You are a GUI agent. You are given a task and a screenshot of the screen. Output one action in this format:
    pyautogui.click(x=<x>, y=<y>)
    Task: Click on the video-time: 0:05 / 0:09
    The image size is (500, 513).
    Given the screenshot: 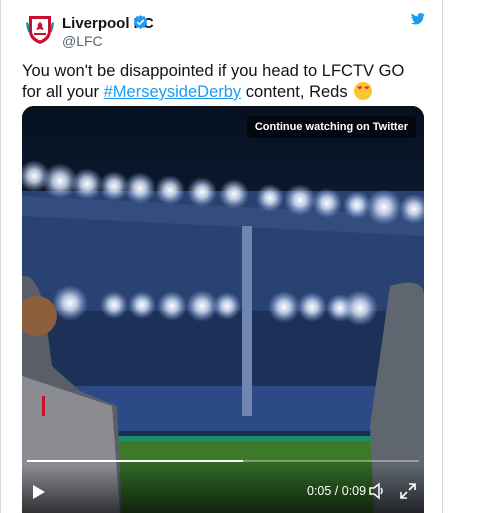 What is the action you would take?
    pyautogui.click(x=337, y=491)
    